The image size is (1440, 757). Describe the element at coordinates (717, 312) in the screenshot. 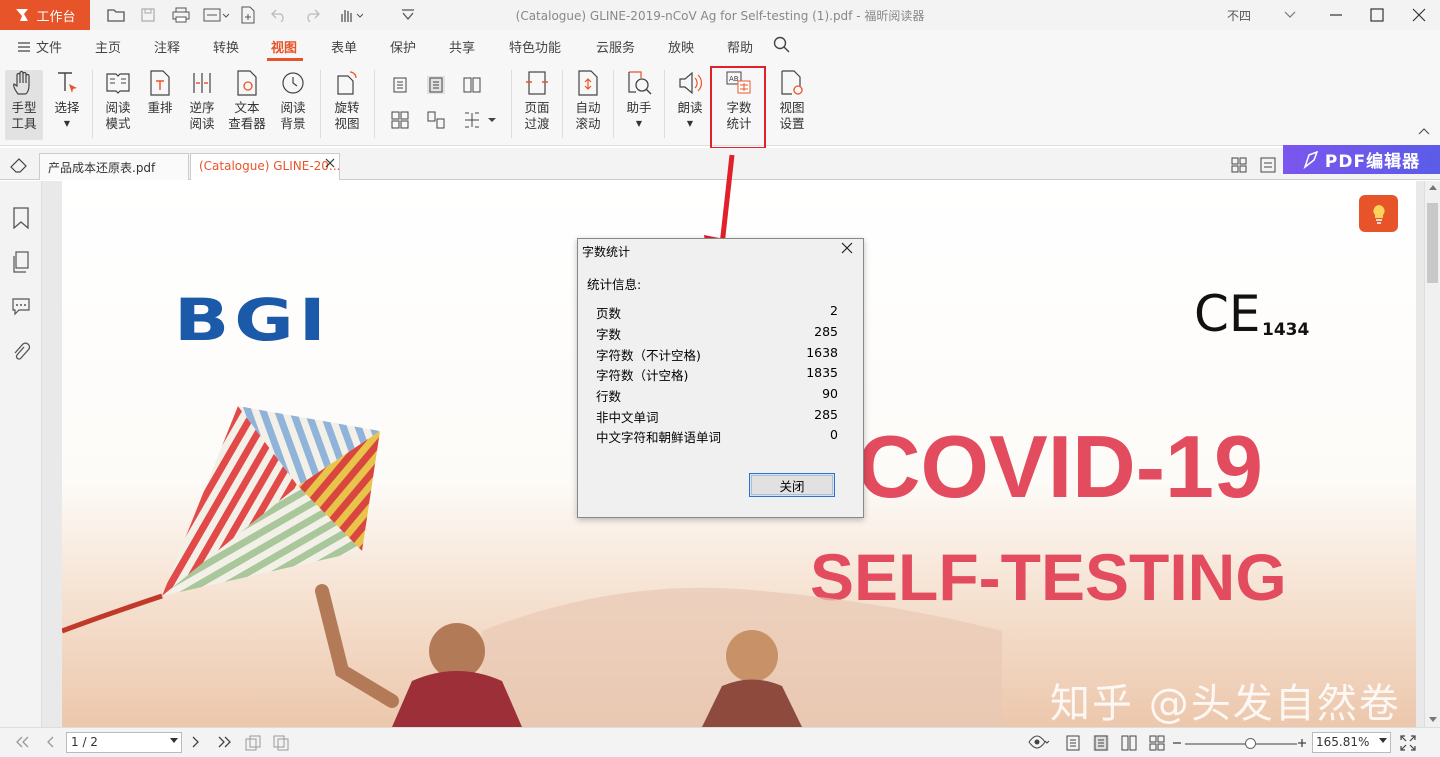

I see `stat-row-pages: 页数 2` at that location.